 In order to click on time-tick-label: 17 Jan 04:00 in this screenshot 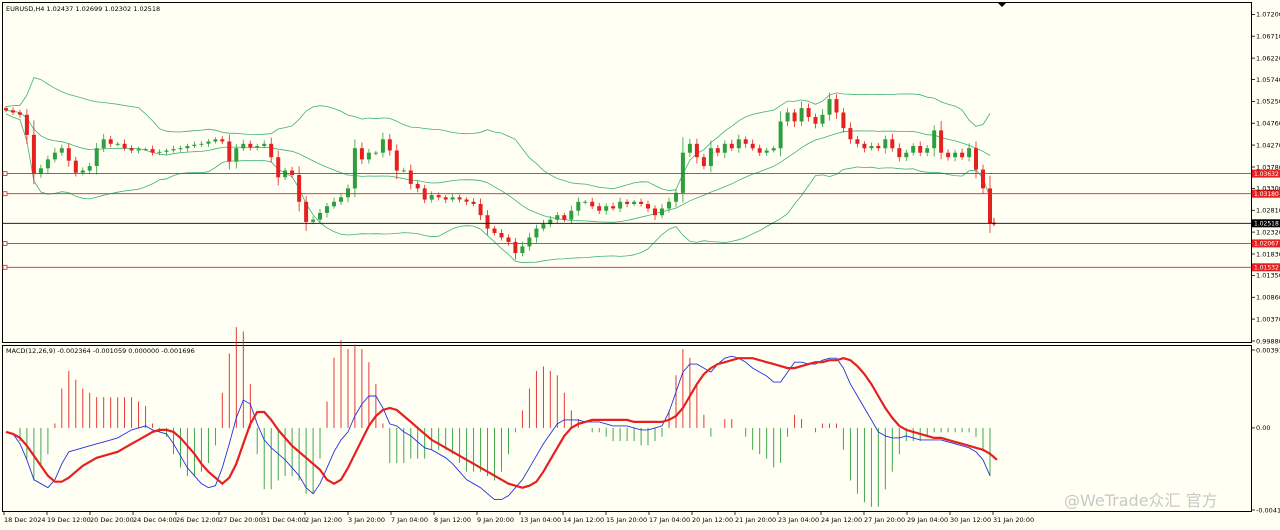, I will do `click(669, 520)`.